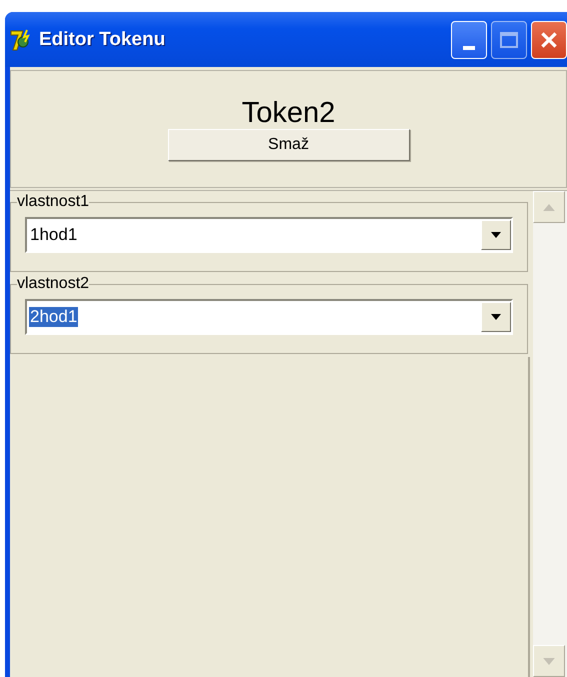 Image resolution: width=567 pixels, height=677 pixels. I want to click on token-title: Token2, so click(289, 113).